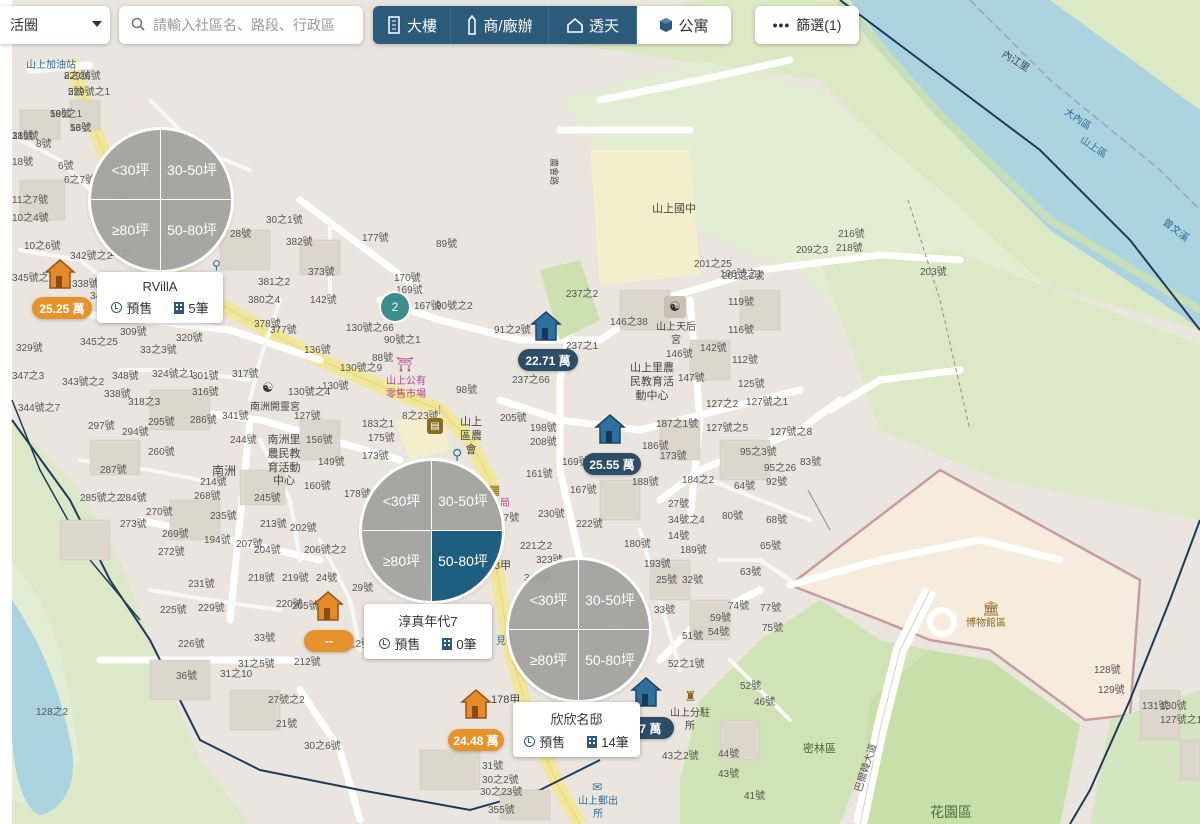 The height and width of the screenshot is (824, 1200). I want to click on police-icon: ♜, so click(690, 696).